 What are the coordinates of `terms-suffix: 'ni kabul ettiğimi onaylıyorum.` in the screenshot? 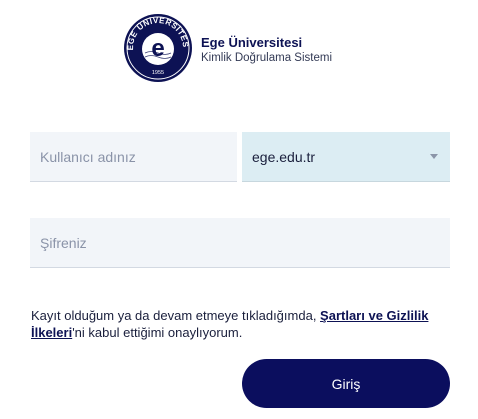 It's located at (157, 332).